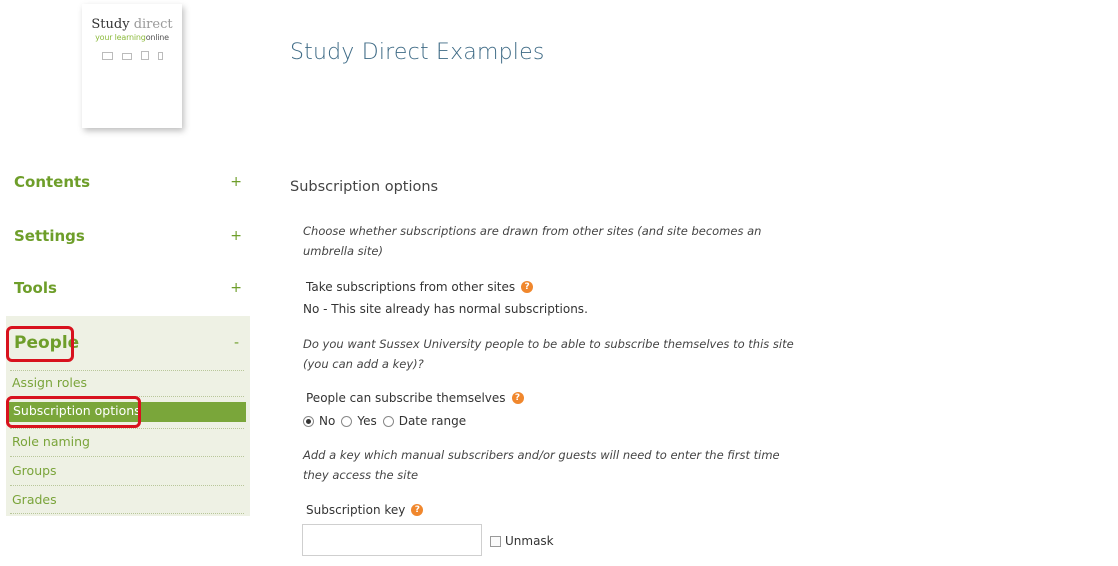 This screenshot has height=566, width=1118. Describe the element at coordinates (364, 187) in the screenshot. I see `page-heading: Subscription options` at that location.